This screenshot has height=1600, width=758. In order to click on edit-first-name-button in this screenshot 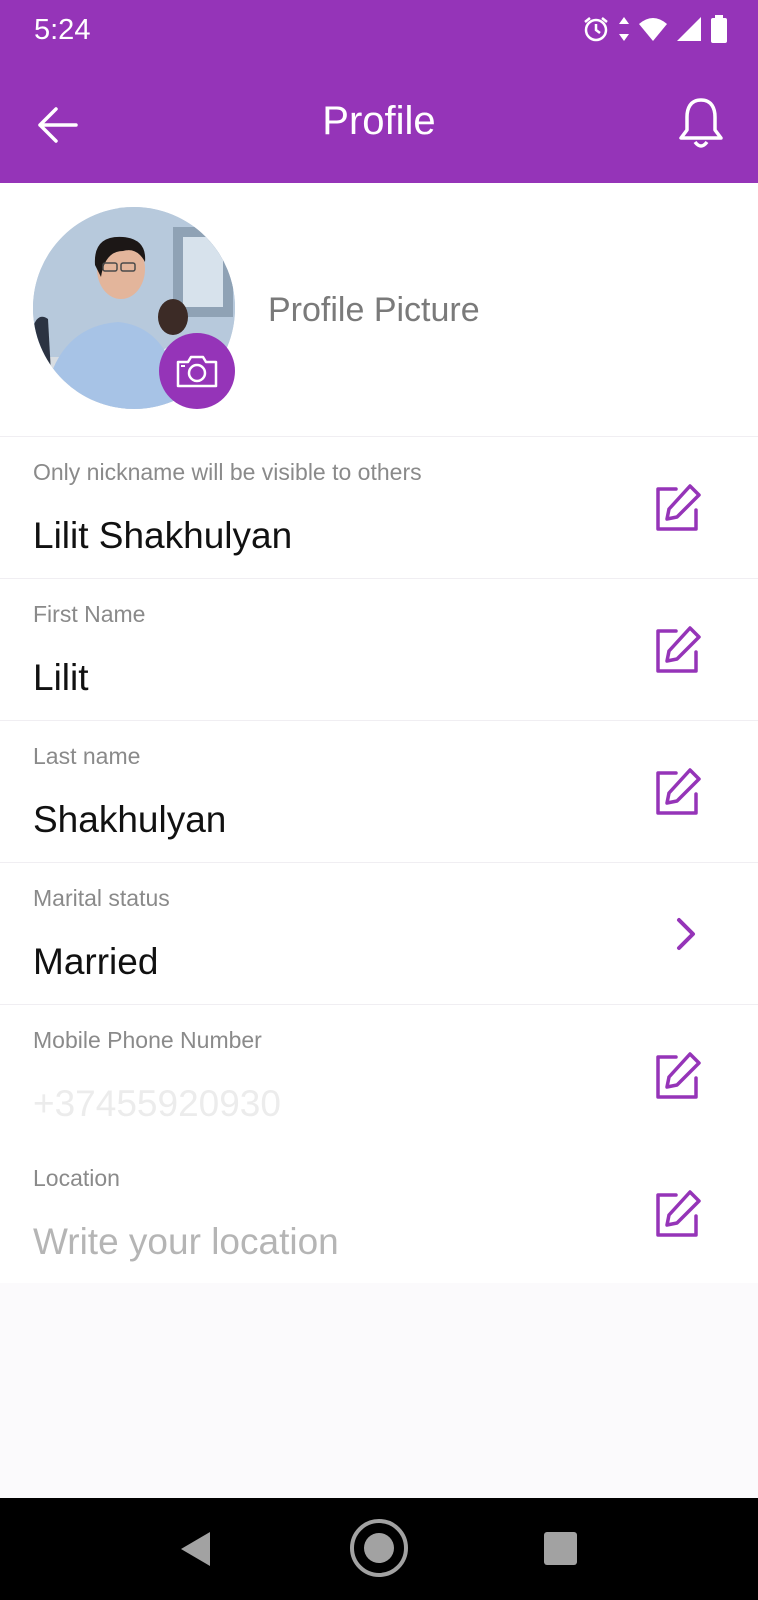, I will do `click(677, 650)`.